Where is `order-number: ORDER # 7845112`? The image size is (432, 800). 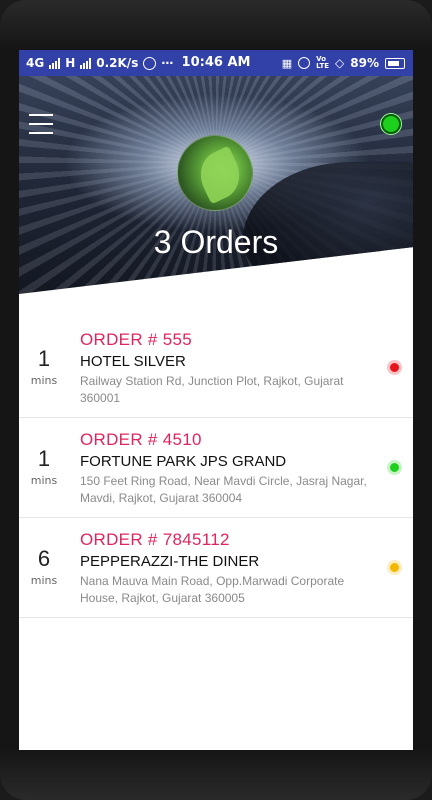 order-number: ORDER # 7845112 is located at coordinates (155, 539).